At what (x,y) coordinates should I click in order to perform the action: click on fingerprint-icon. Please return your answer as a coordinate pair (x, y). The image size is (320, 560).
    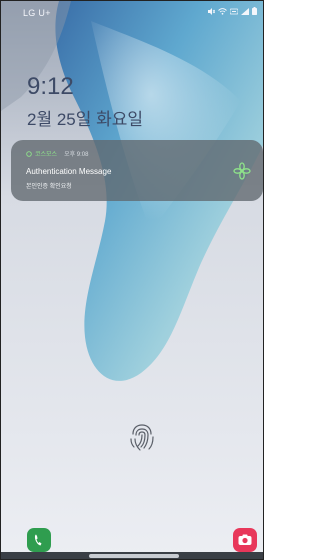
    Looking at the image, I should click on (142, 438).